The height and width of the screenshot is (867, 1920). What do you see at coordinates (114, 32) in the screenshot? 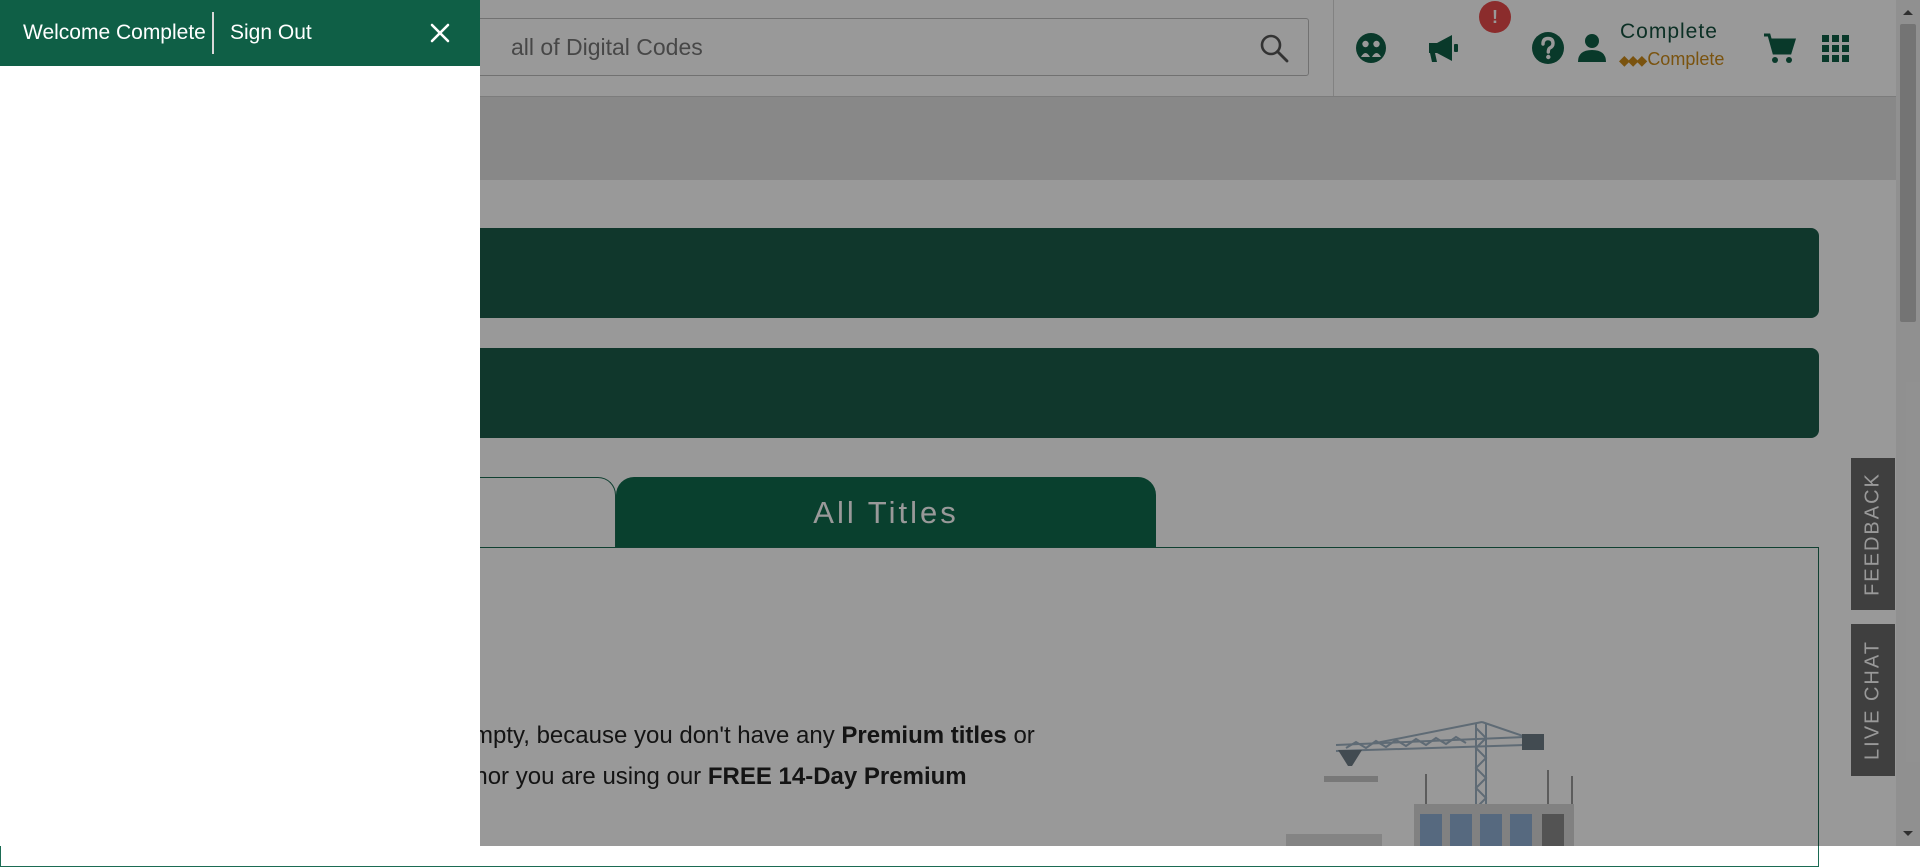
I see `drawer-welcome-text: Welcome Complete` at bounding box center [114, 32].